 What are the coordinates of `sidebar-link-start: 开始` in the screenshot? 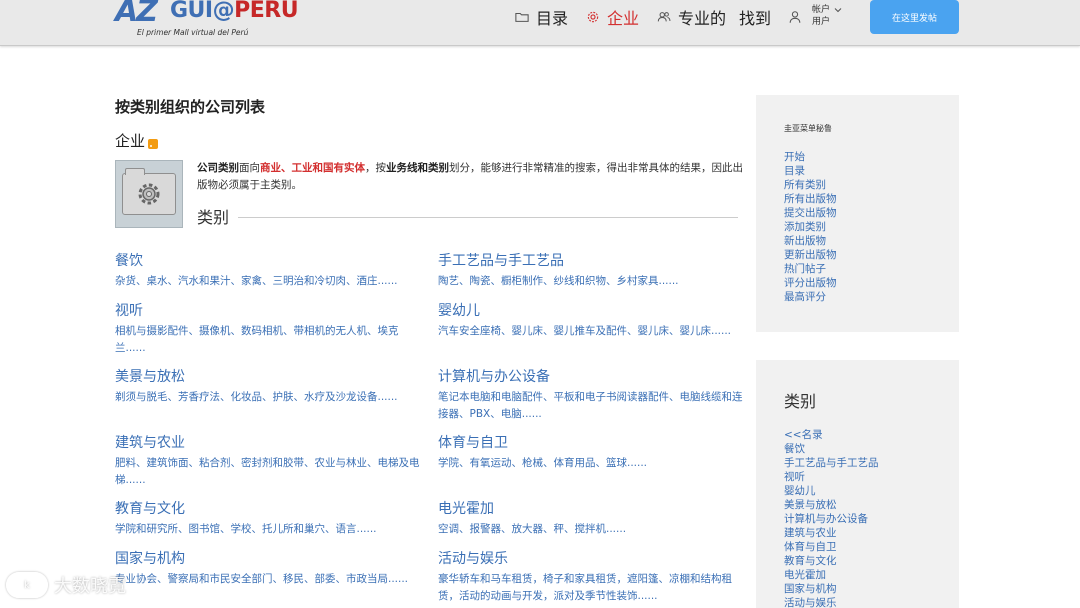 It's located at (871, 157).